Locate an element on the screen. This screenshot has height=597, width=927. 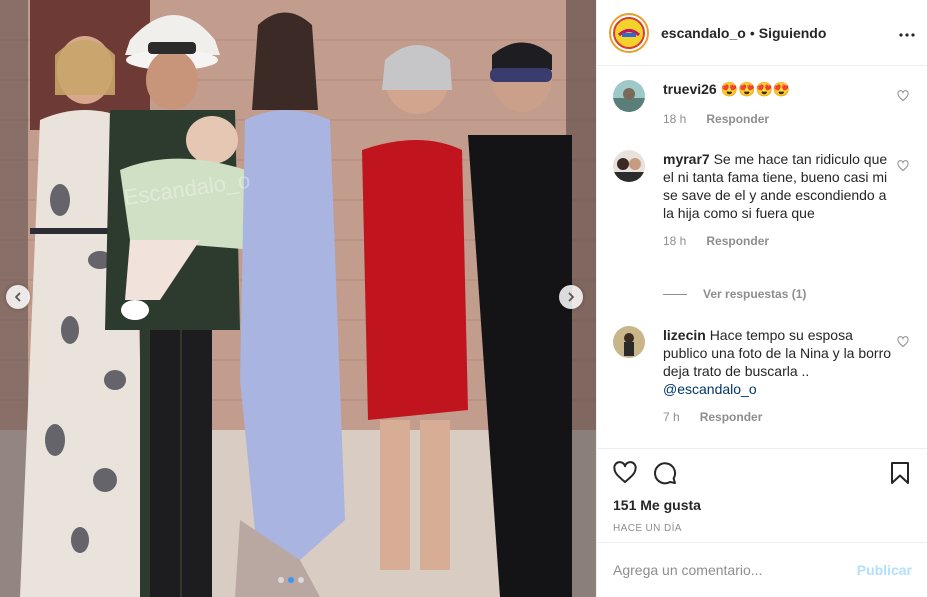
comment-composer: Publicar is located at coordinates (762, 569).